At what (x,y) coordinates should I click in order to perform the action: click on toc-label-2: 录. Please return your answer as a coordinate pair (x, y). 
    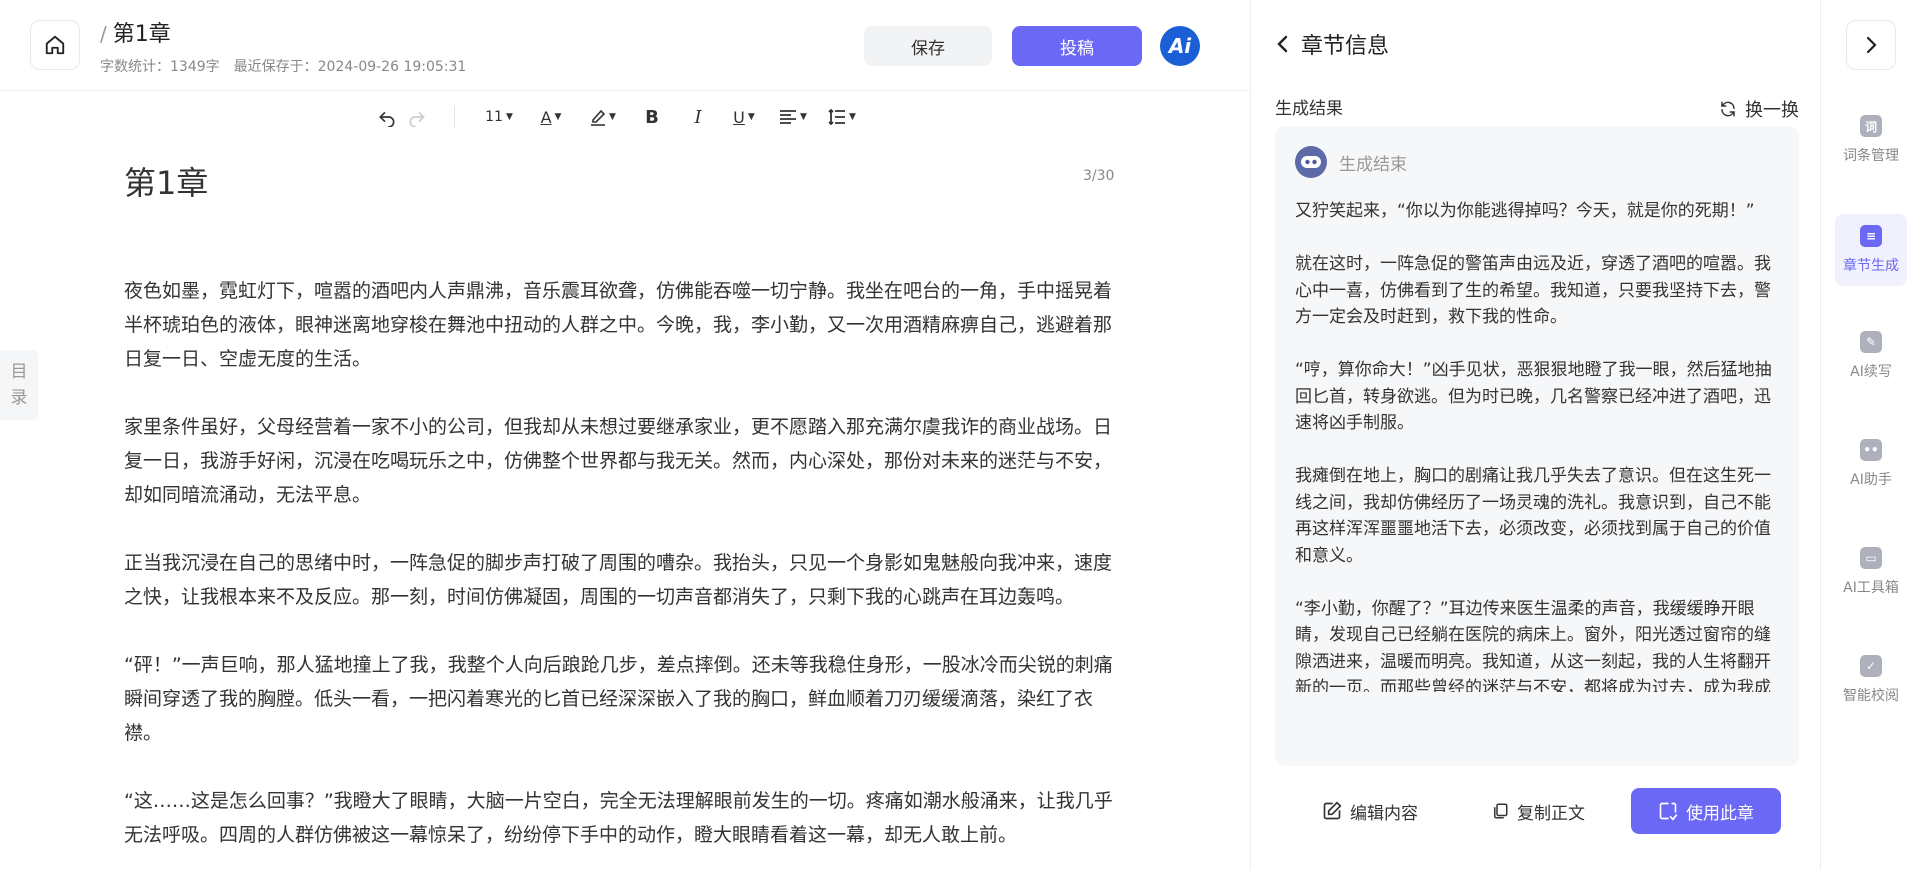
    Looking at the image, I should click on (19, 398).